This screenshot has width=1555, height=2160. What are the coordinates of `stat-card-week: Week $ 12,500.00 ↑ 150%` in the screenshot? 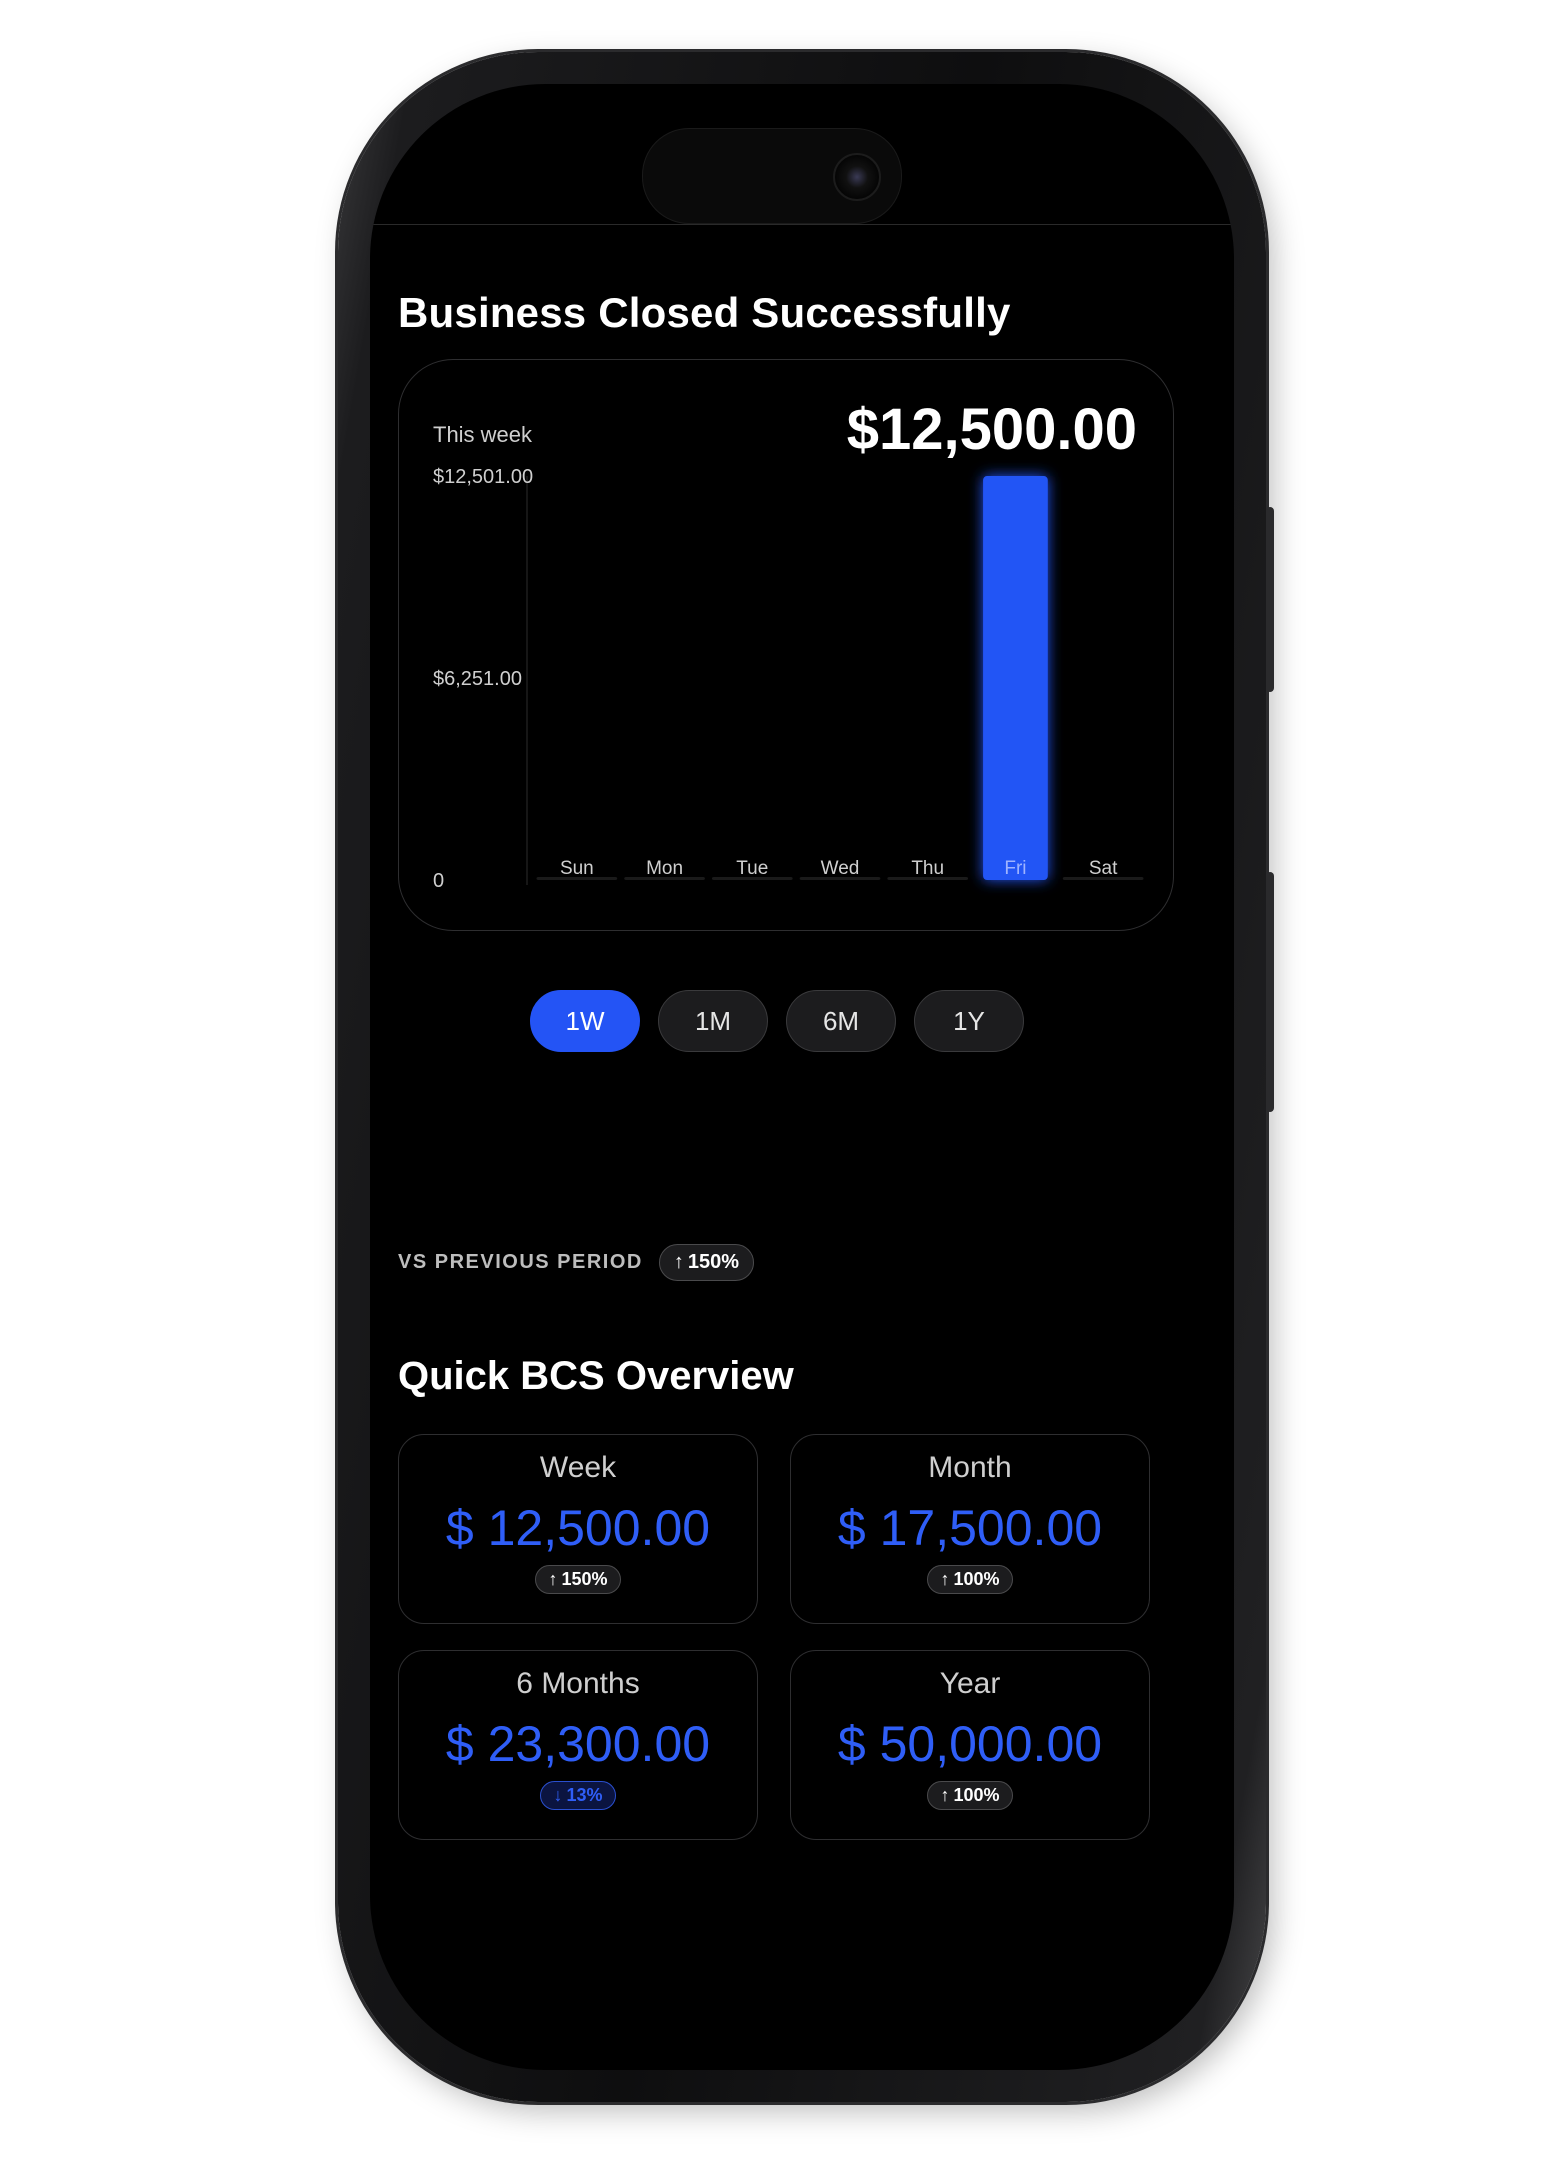 It's located at (578, 1529).